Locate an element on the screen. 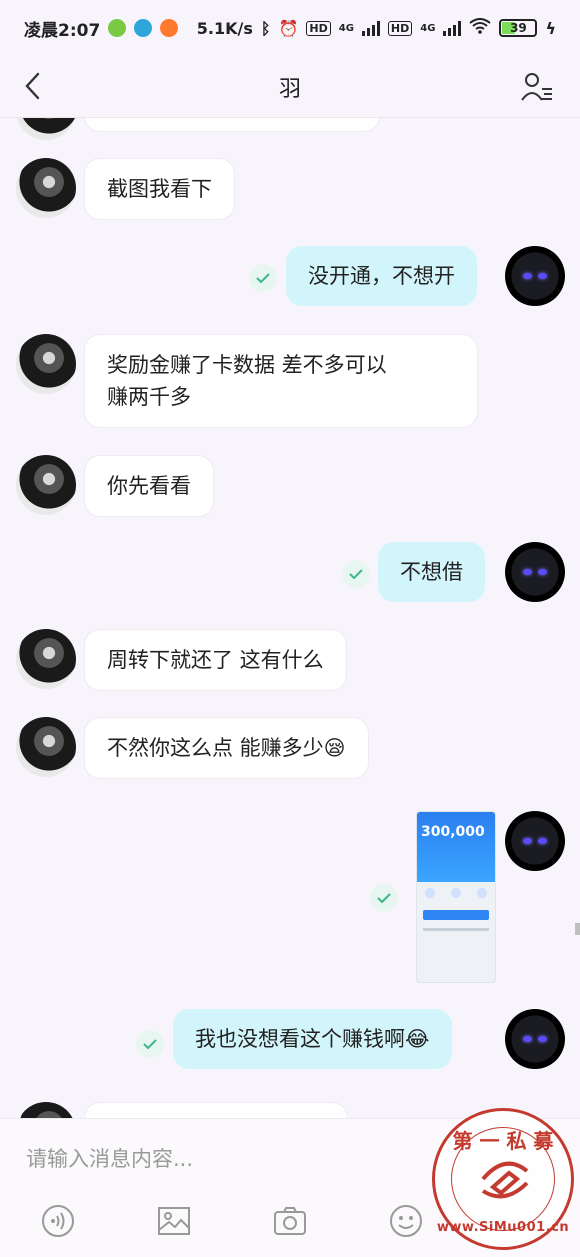  image-icon is located at coordinates (174, 1221).